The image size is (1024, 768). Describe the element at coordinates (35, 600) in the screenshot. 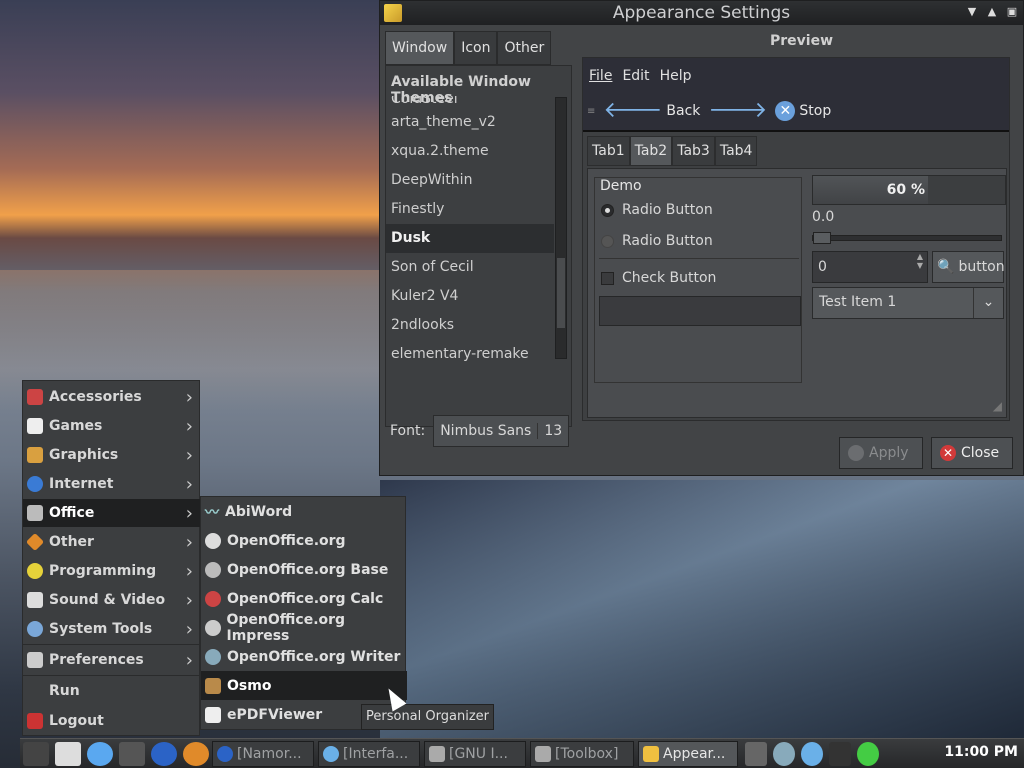

I see `sound-video-icon` at that location.